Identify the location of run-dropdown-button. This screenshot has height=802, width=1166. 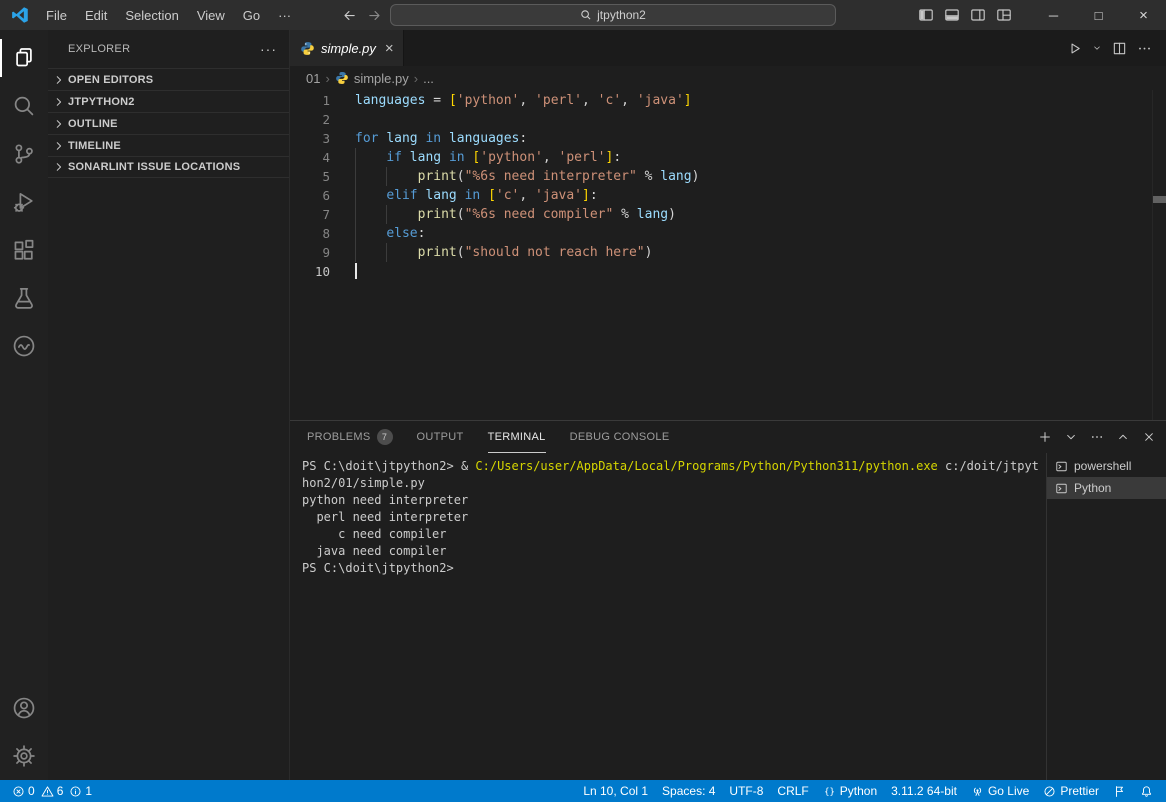
(1097, 48).